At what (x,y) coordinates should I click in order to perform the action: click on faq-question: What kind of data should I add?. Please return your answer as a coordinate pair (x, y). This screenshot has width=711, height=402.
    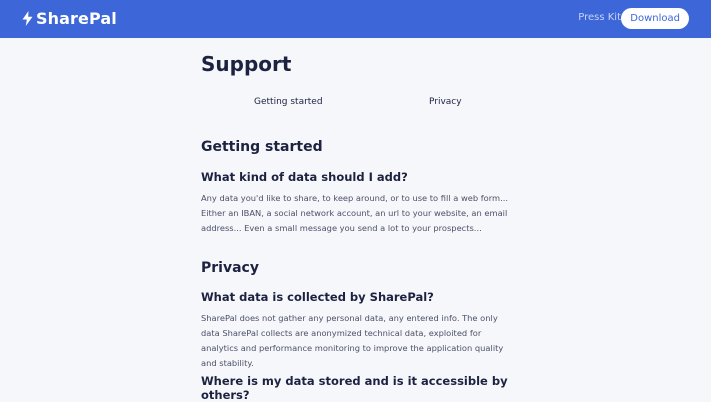
    Looking at the image, I should click on (304, 177).